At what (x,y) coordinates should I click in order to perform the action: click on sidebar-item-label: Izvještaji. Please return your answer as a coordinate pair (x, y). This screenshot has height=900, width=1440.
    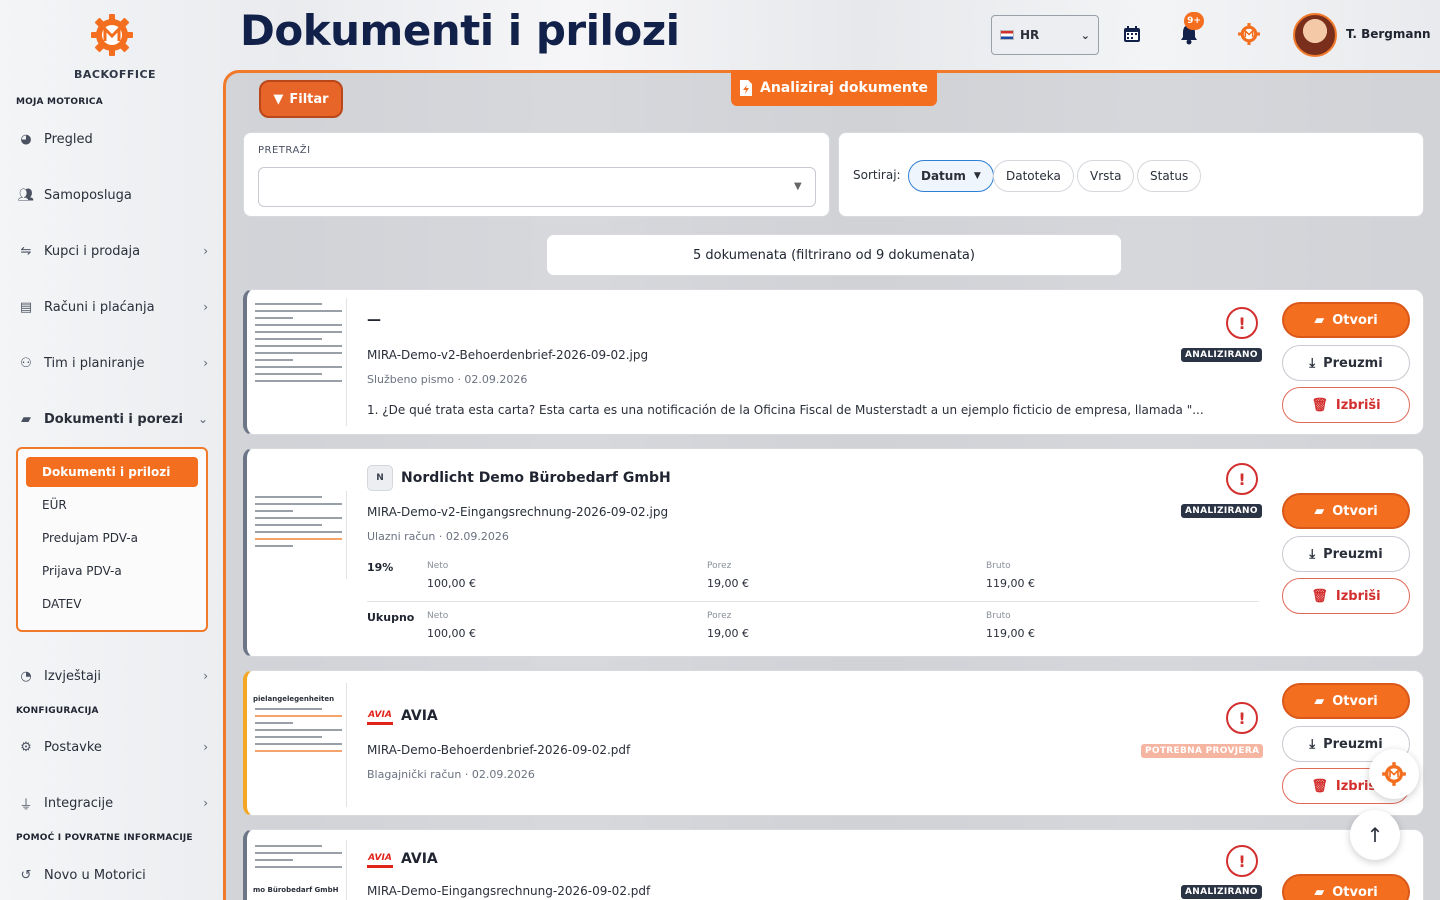
    Looking at the image, I should click on (73, 676).